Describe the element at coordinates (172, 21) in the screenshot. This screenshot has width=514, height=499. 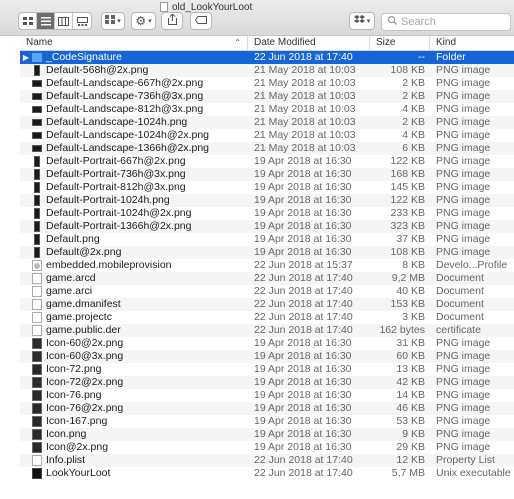
I see `share-button` at that location.